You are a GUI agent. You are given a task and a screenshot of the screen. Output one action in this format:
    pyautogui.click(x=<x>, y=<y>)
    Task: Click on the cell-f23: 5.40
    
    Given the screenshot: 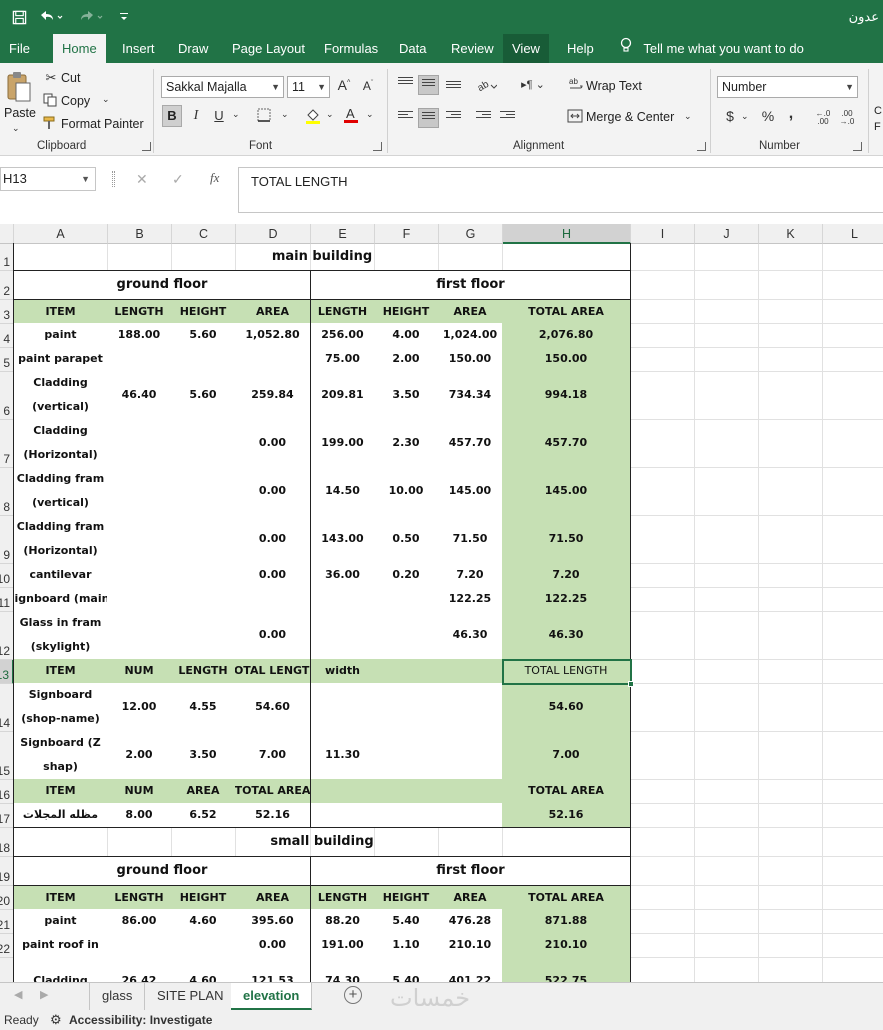 What is the action you would take?
    pyautogui.click(x=406, y=969)
    